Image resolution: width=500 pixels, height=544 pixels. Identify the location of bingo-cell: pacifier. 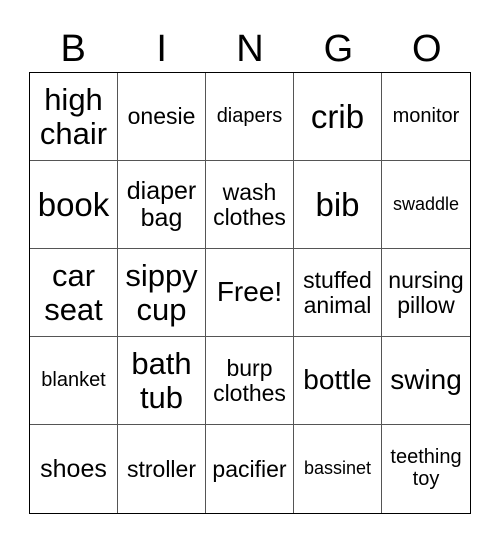
(250, 469).